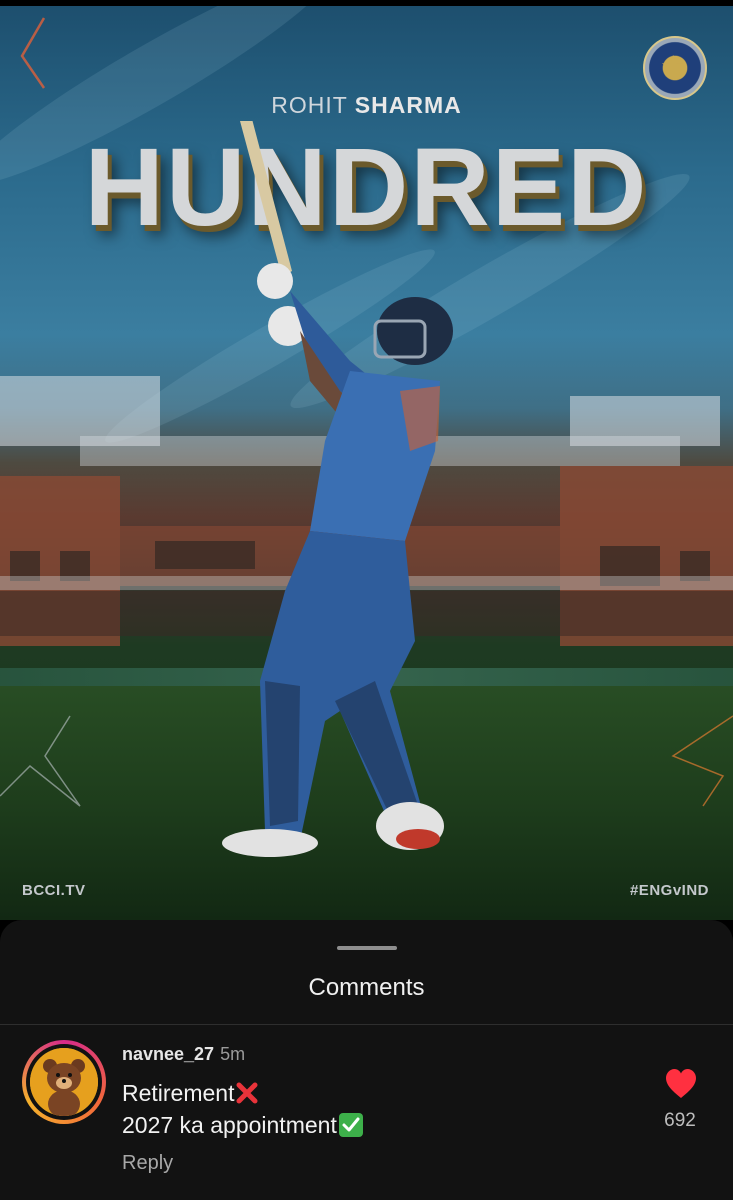 This screenshot has height=1200, width=733. I want to click on comment-timestamp: 5m, so click(233, 1054).